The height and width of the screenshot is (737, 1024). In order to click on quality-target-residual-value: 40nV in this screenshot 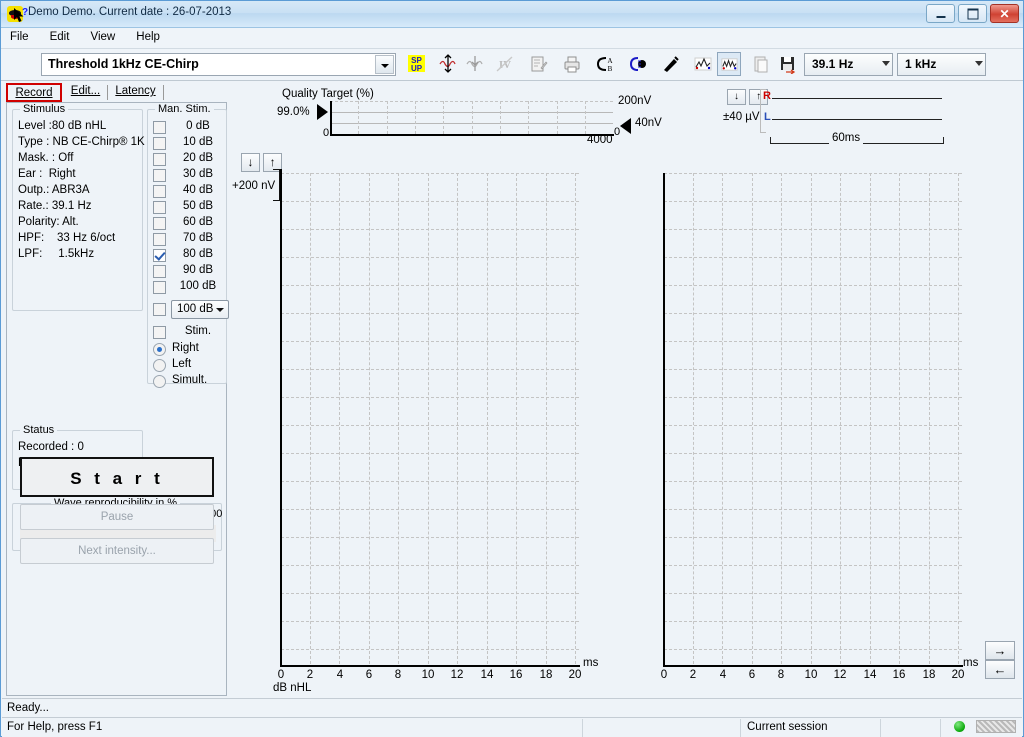, I will do `click(648, 123)`.